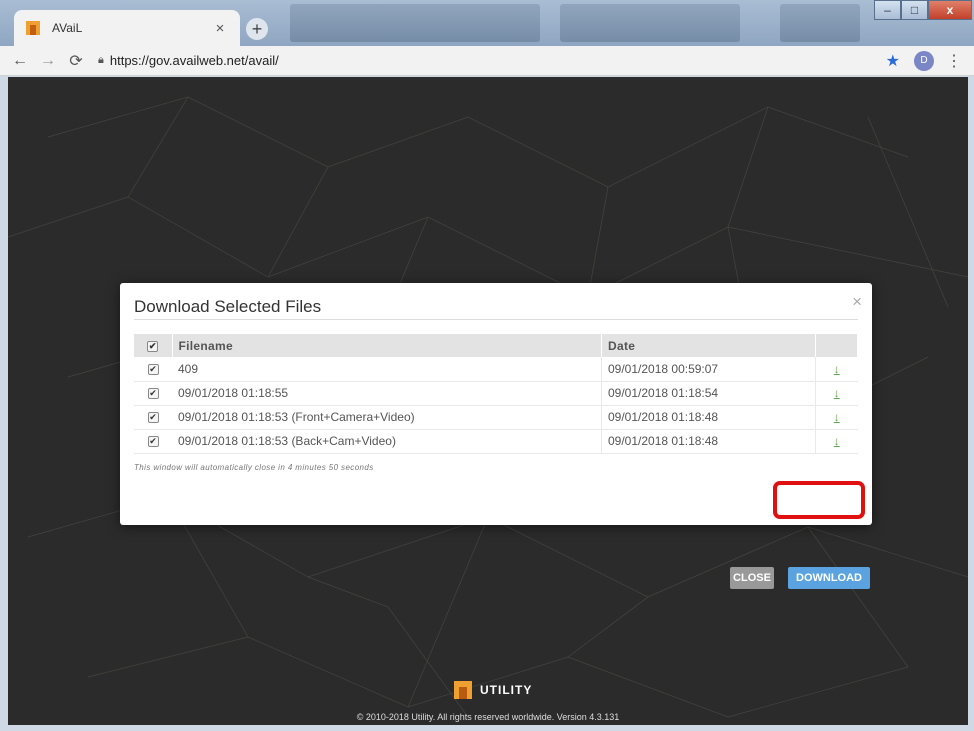 The width and height of the screenshot is (974, 731). What do you see at coordinates (48, 61) in the screenshot?
I see `forward-arrow-icon: →` at bounding box center [48, 61].